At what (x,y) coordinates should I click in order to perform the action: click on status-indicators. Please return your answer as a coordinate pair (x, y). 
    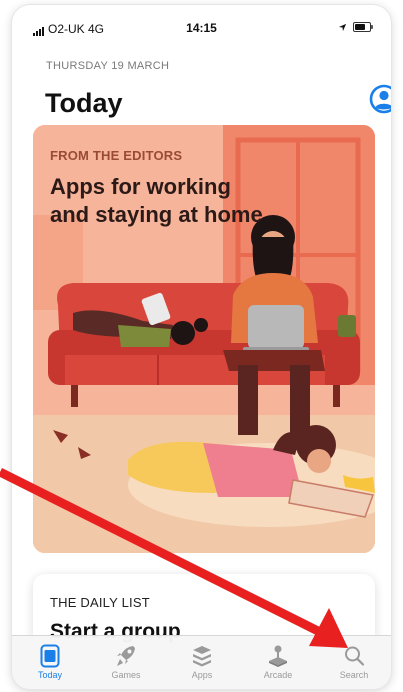
    Looking at the image, I should click on (355, 27).